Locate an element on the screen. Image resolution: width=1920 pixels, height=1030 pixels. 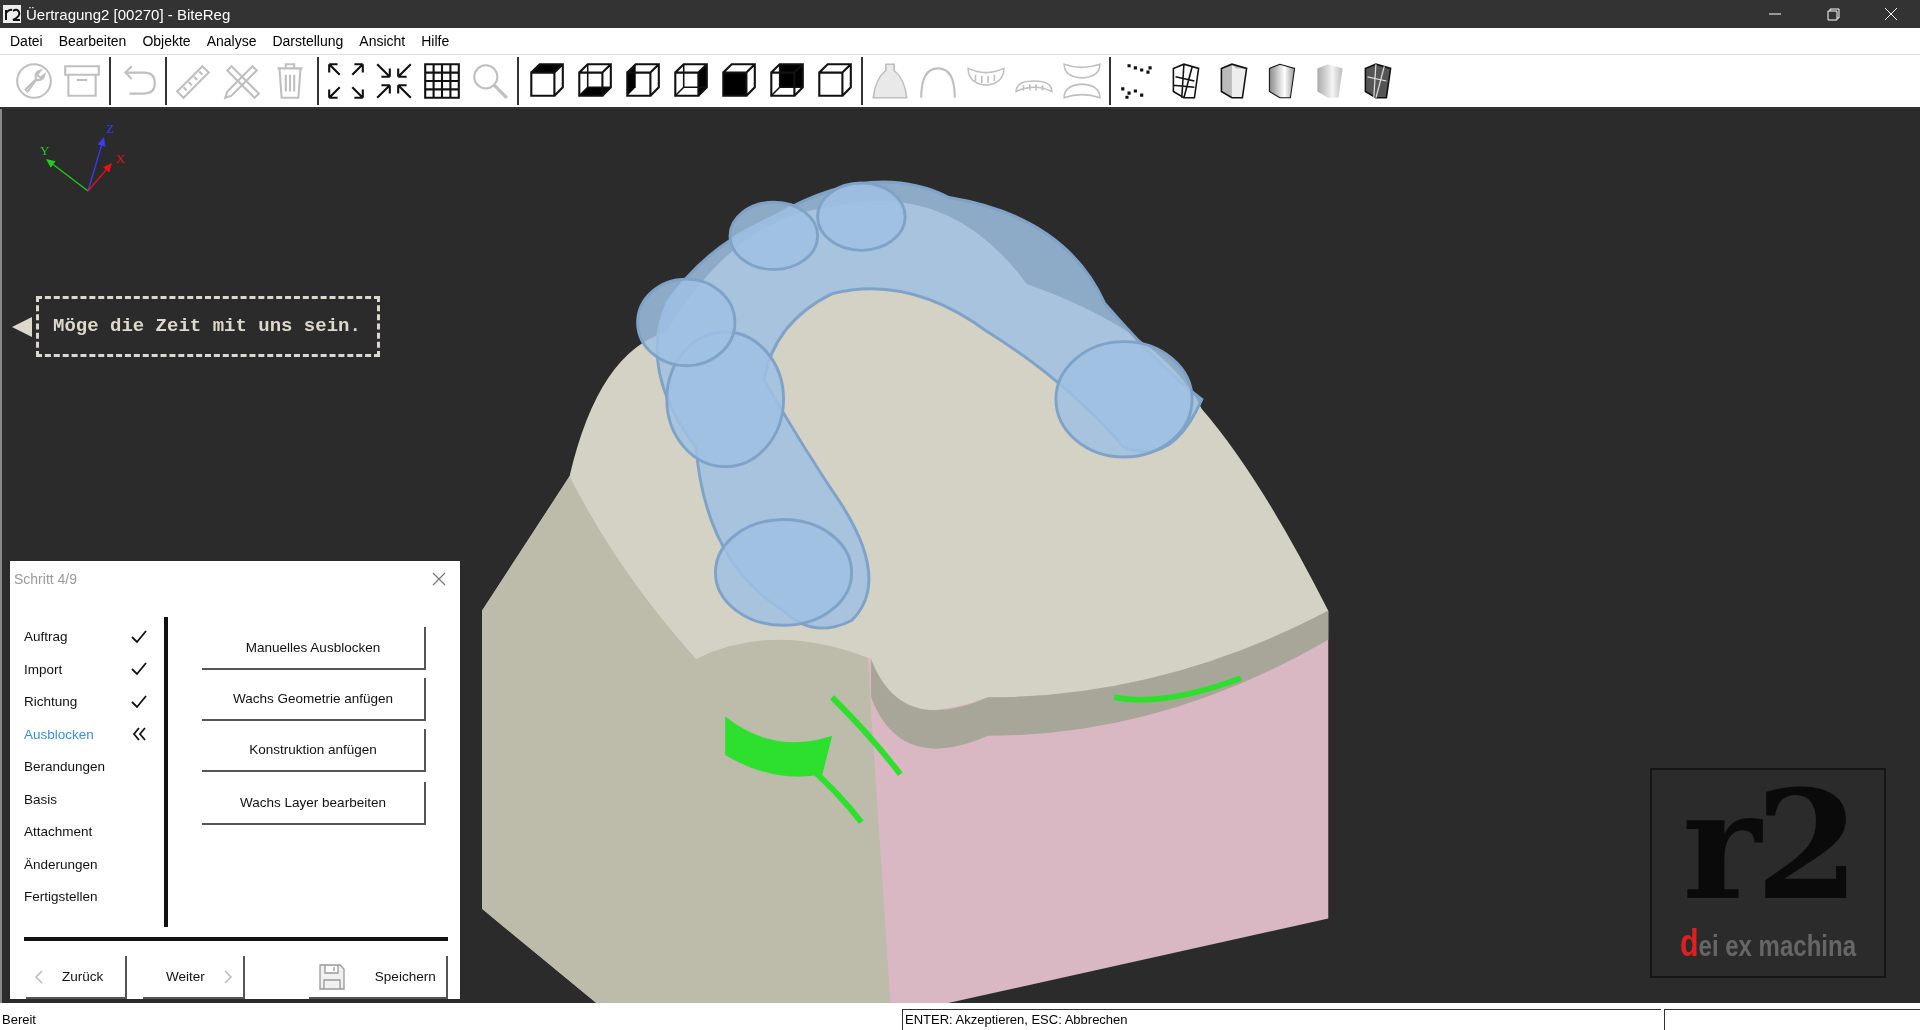
menu-item: Datei is located at coordinates (26, 41).